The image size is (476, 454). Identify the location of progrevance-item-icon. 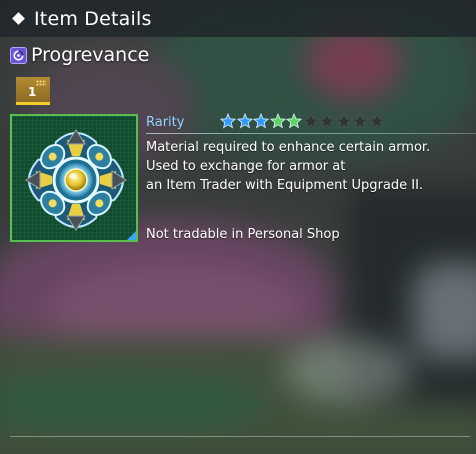
(76, 180).